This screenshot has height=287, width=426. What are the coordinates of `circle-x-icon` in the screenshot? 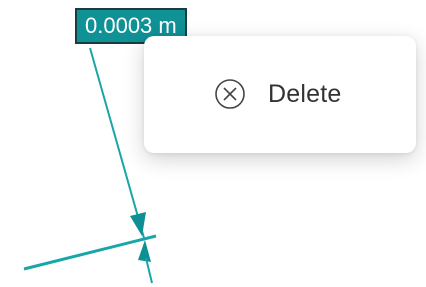 It's located at (230, 94).